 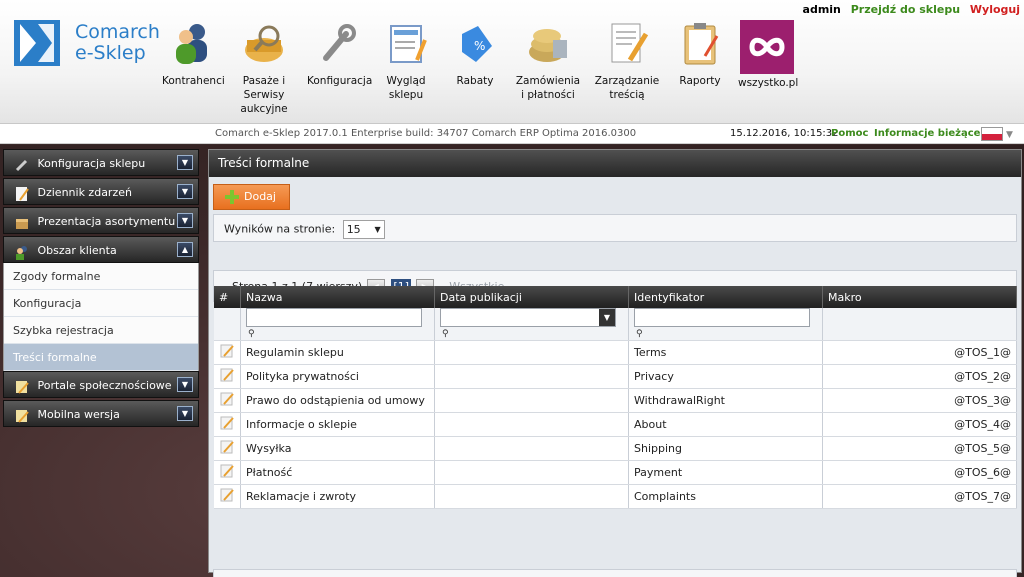 What do you see at coordinates (919, 400) in the screenshot?
I see `cell-macro: @TOS_3@` at bounding box center [919, 400].